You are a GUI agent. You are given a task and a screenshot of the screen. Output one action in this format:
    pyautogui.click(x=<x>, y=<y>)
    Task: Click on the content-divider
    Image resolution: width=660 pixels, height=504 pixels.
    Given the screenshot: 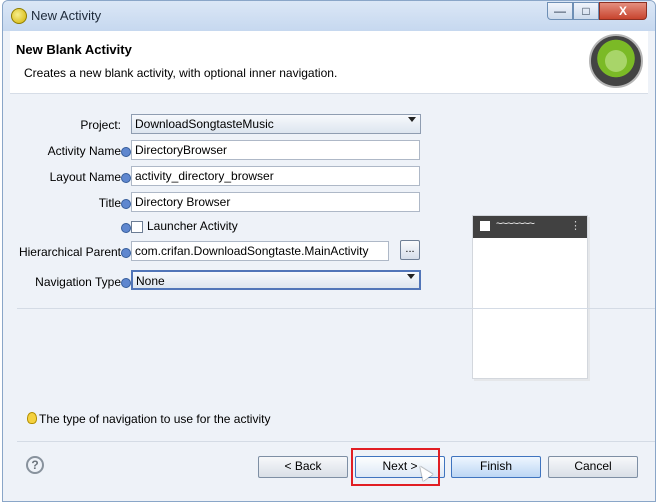 What is the action you would take?
    pyautogui.click(x=336, y=308)
    